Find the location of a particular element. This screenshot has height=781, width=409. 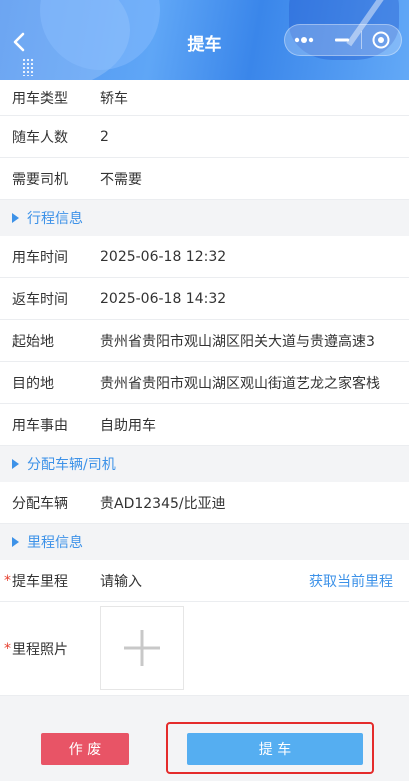

need-driver-value: 不需要 is located at coordinates (121, 179).